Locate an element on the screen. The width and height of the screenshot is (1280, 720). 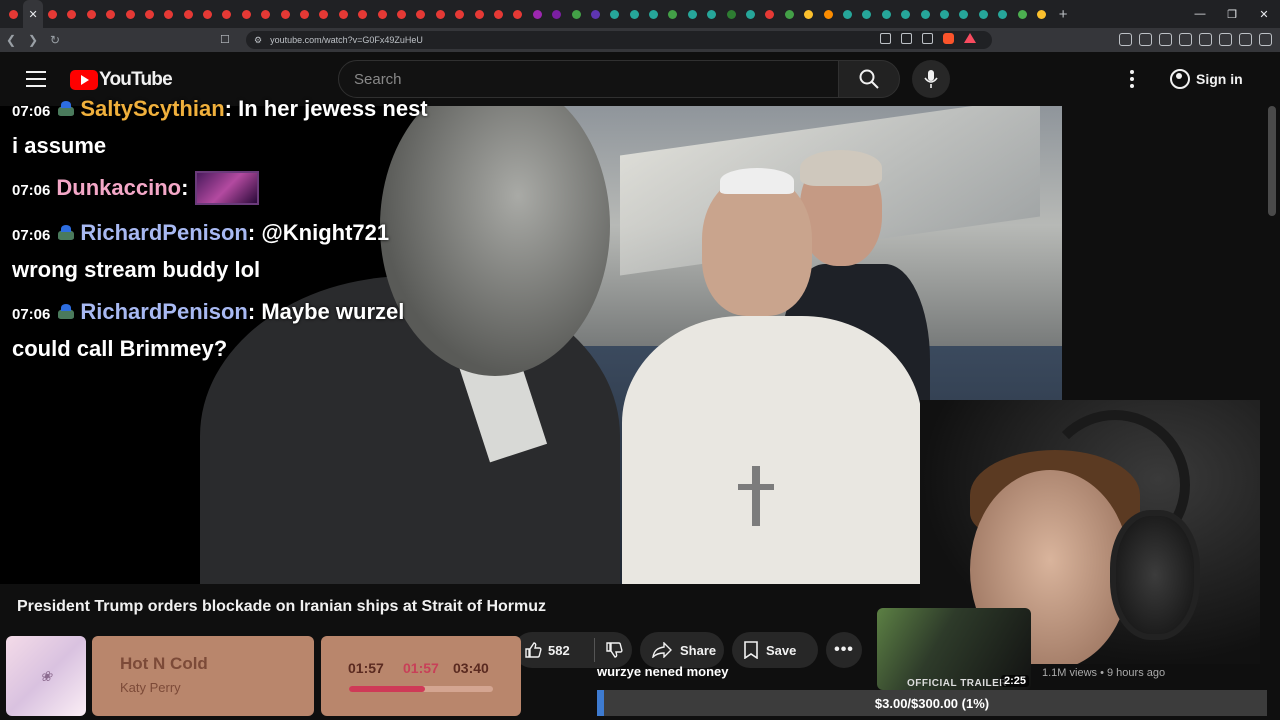
vpn-icon is located at coordinates (1245, 39).